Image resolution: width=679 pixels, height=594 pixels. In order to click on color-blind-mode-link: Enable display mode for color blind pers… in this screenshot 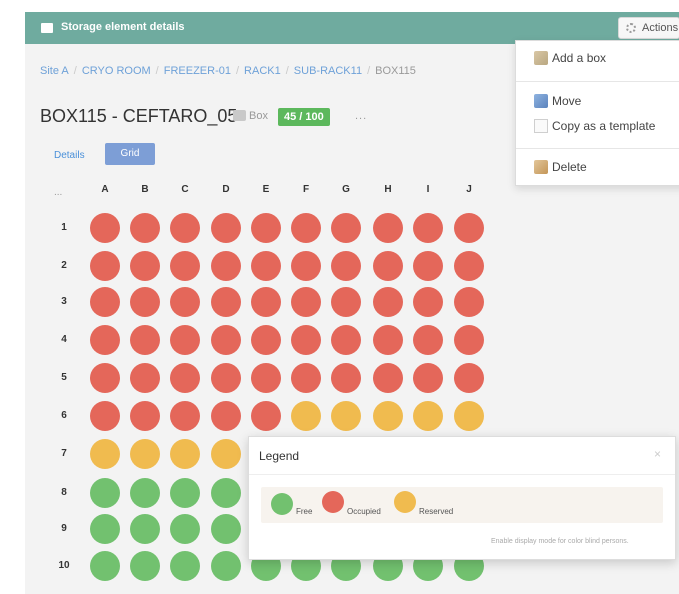, I will do `click(560, 541)`.